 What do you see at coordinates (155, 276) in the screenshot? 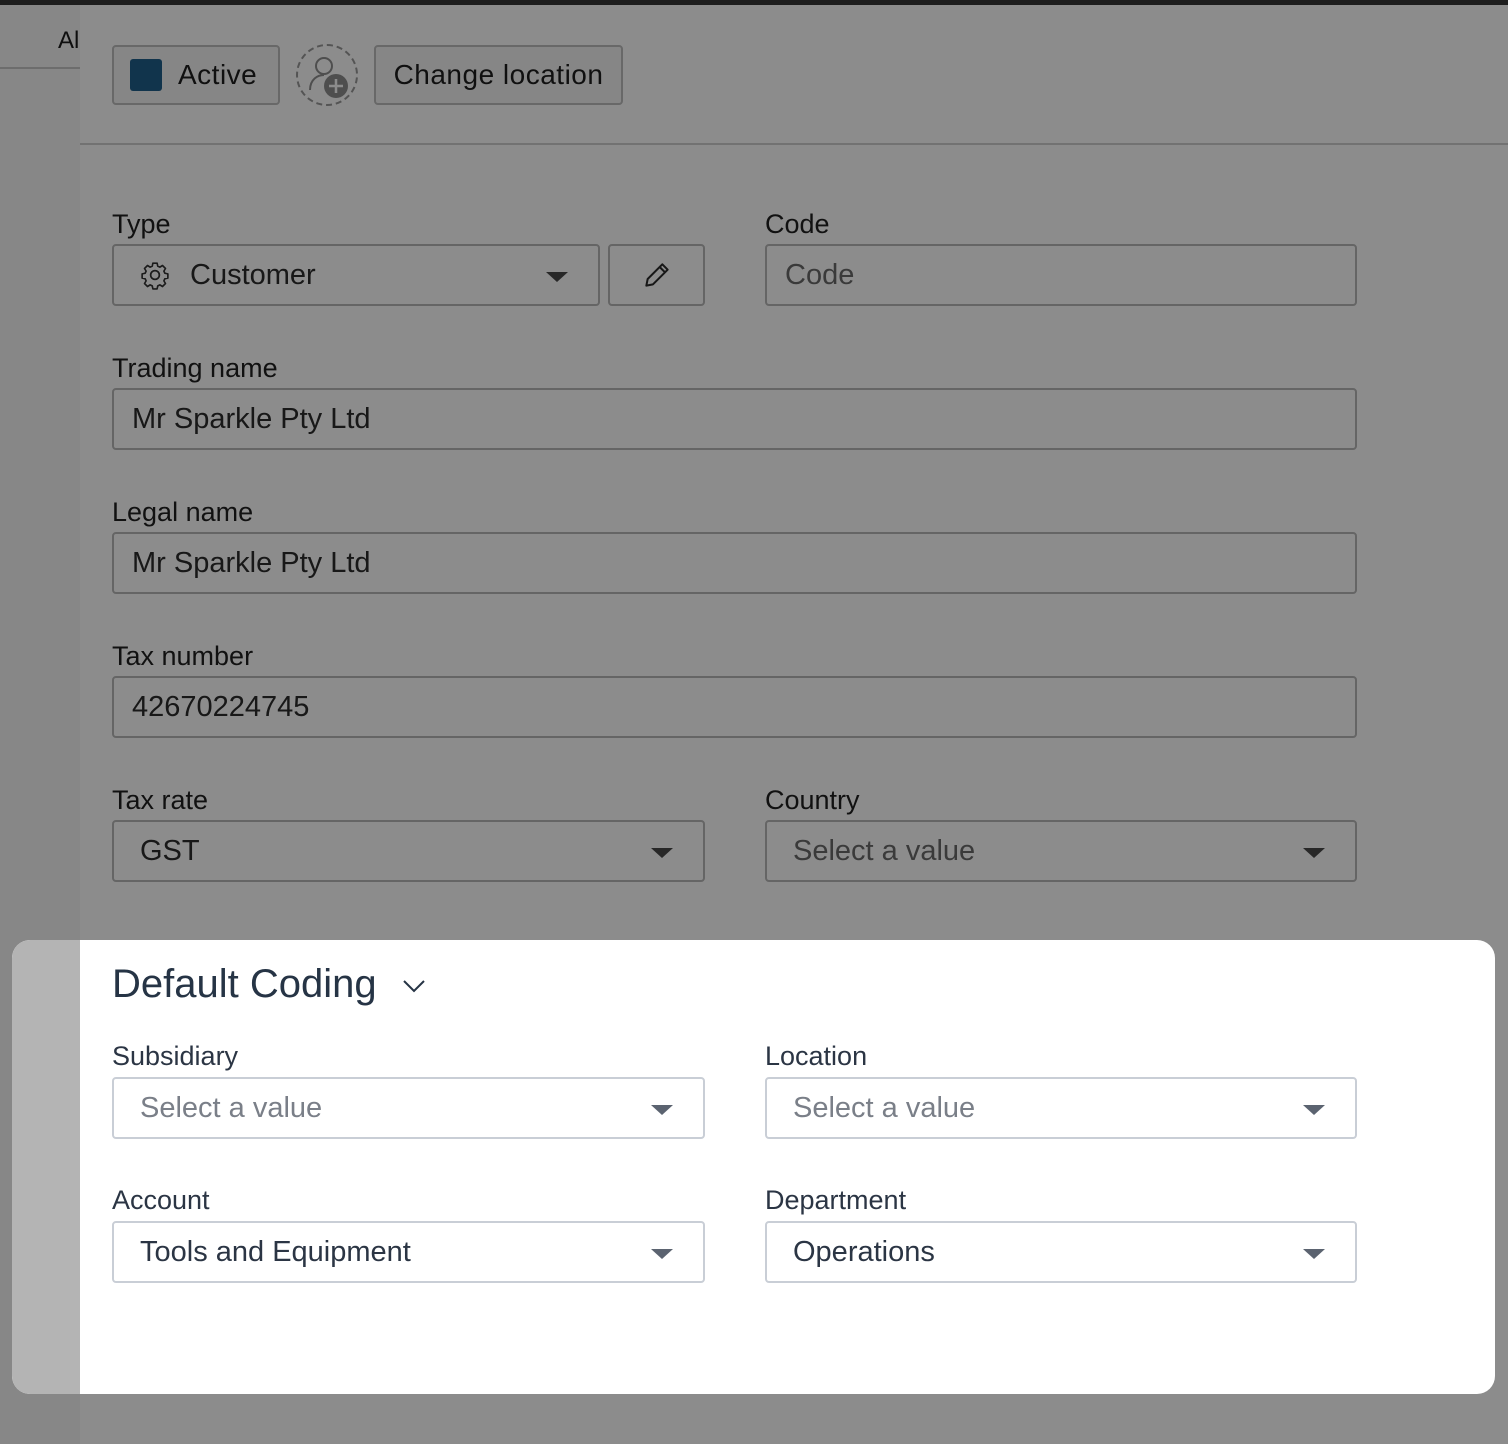
I see `gear-icon` at bounding box center [155, 276].